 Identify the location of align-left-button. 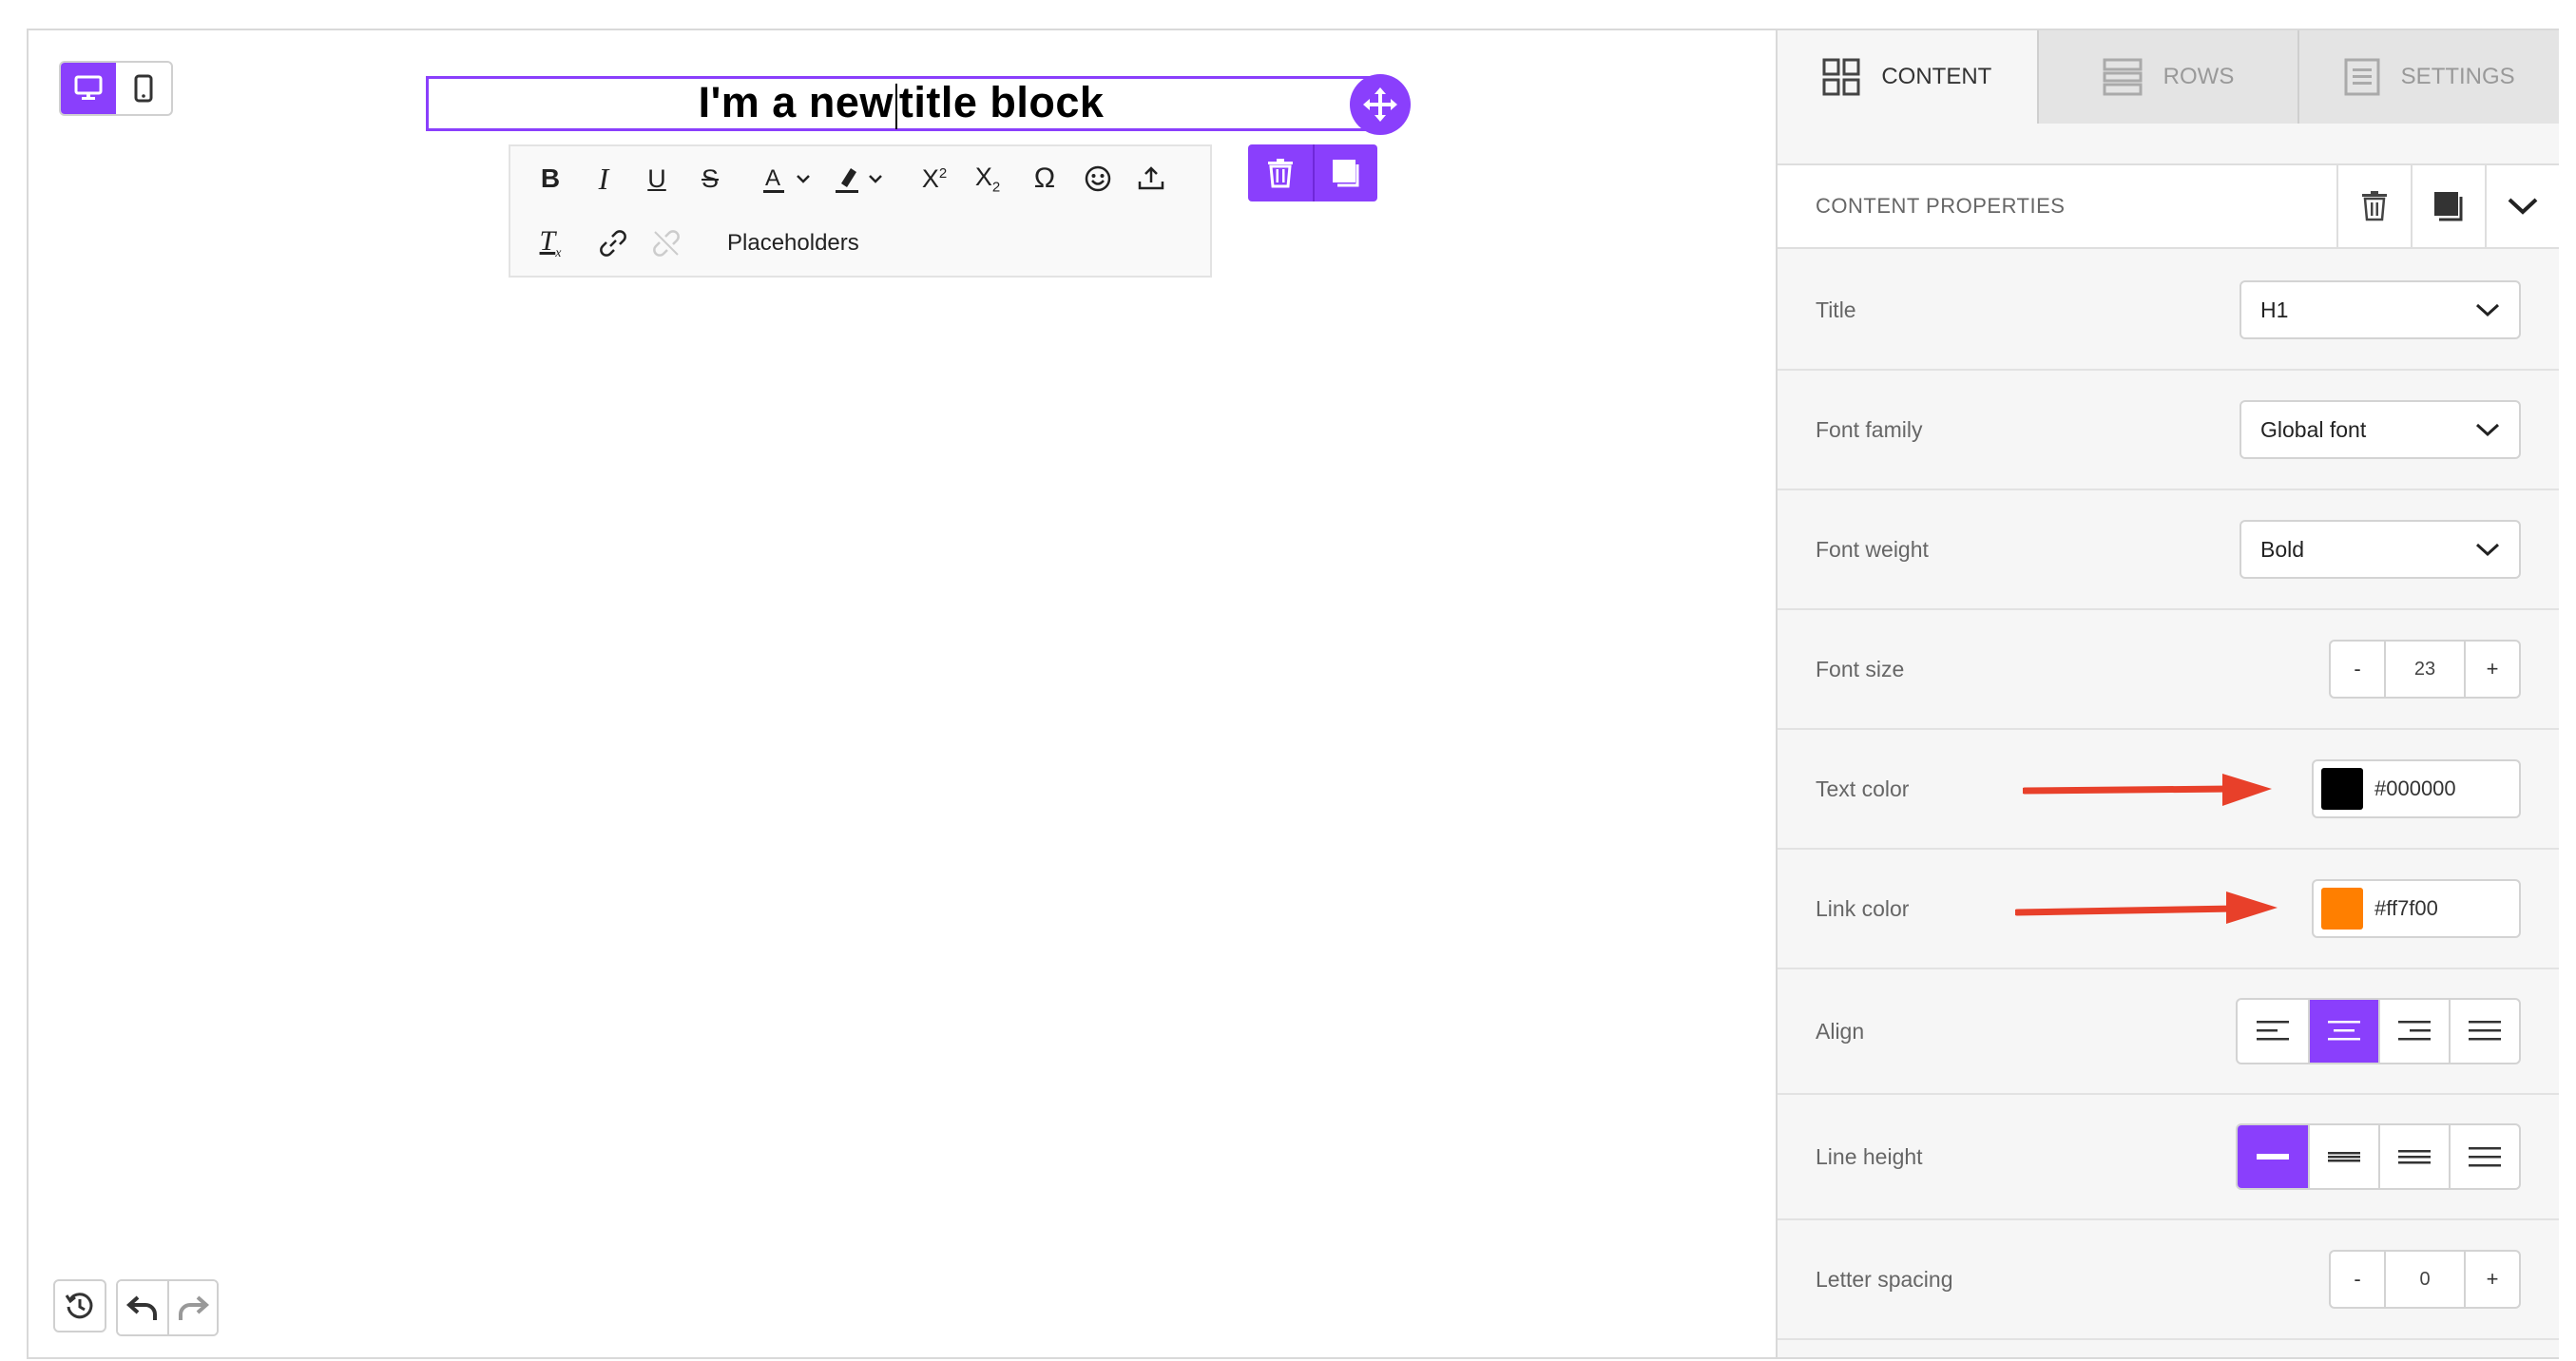
(2273, 1031).